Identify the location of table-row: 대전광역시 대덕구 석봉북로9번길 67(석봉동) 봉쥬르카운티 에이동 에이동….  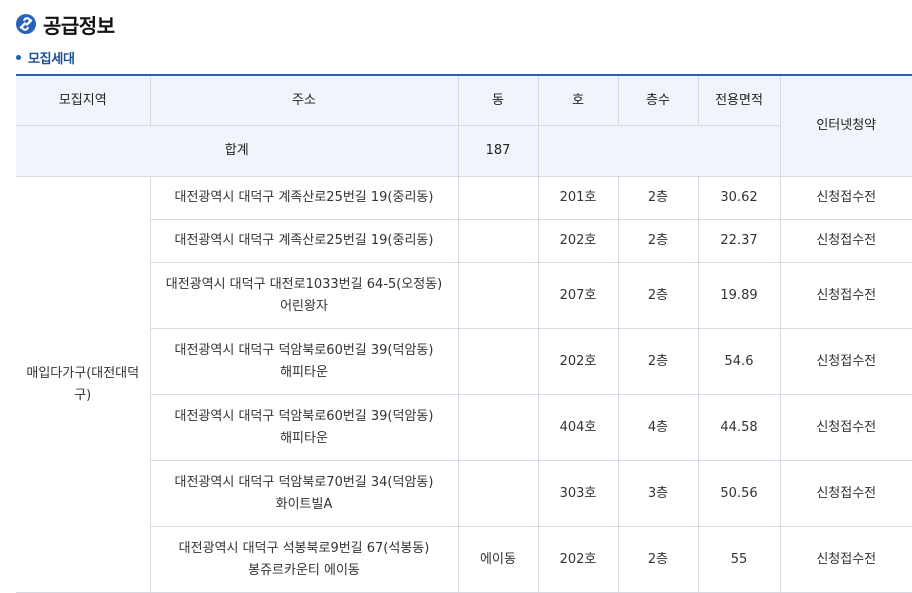
(464, 559).